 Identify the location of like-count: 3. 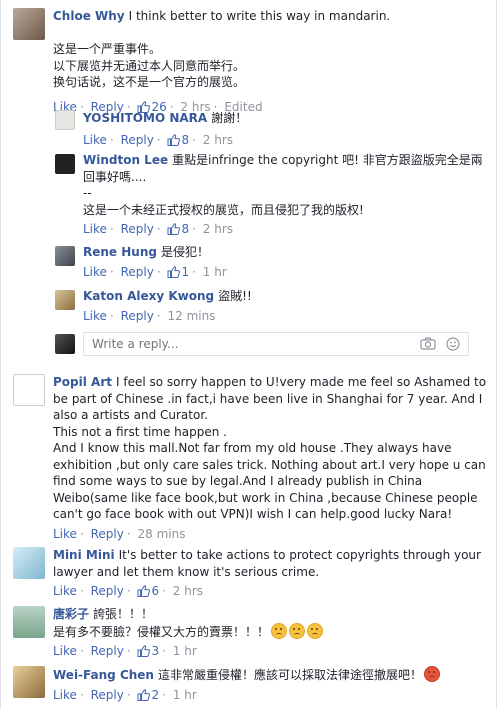
(148, 651).